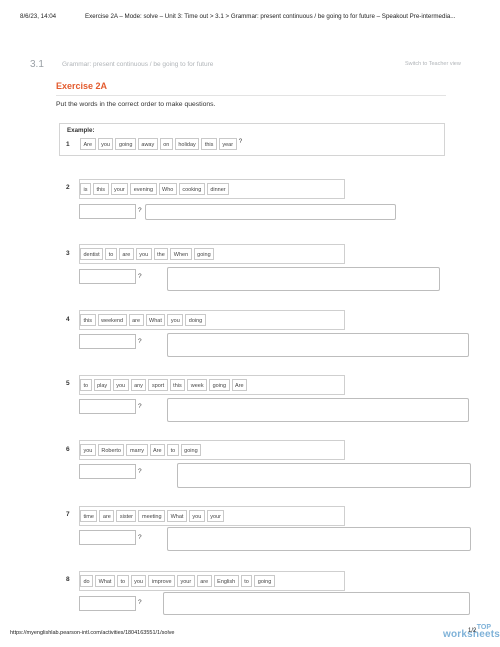  I want to click on question-number: 3, so click(68, 253).